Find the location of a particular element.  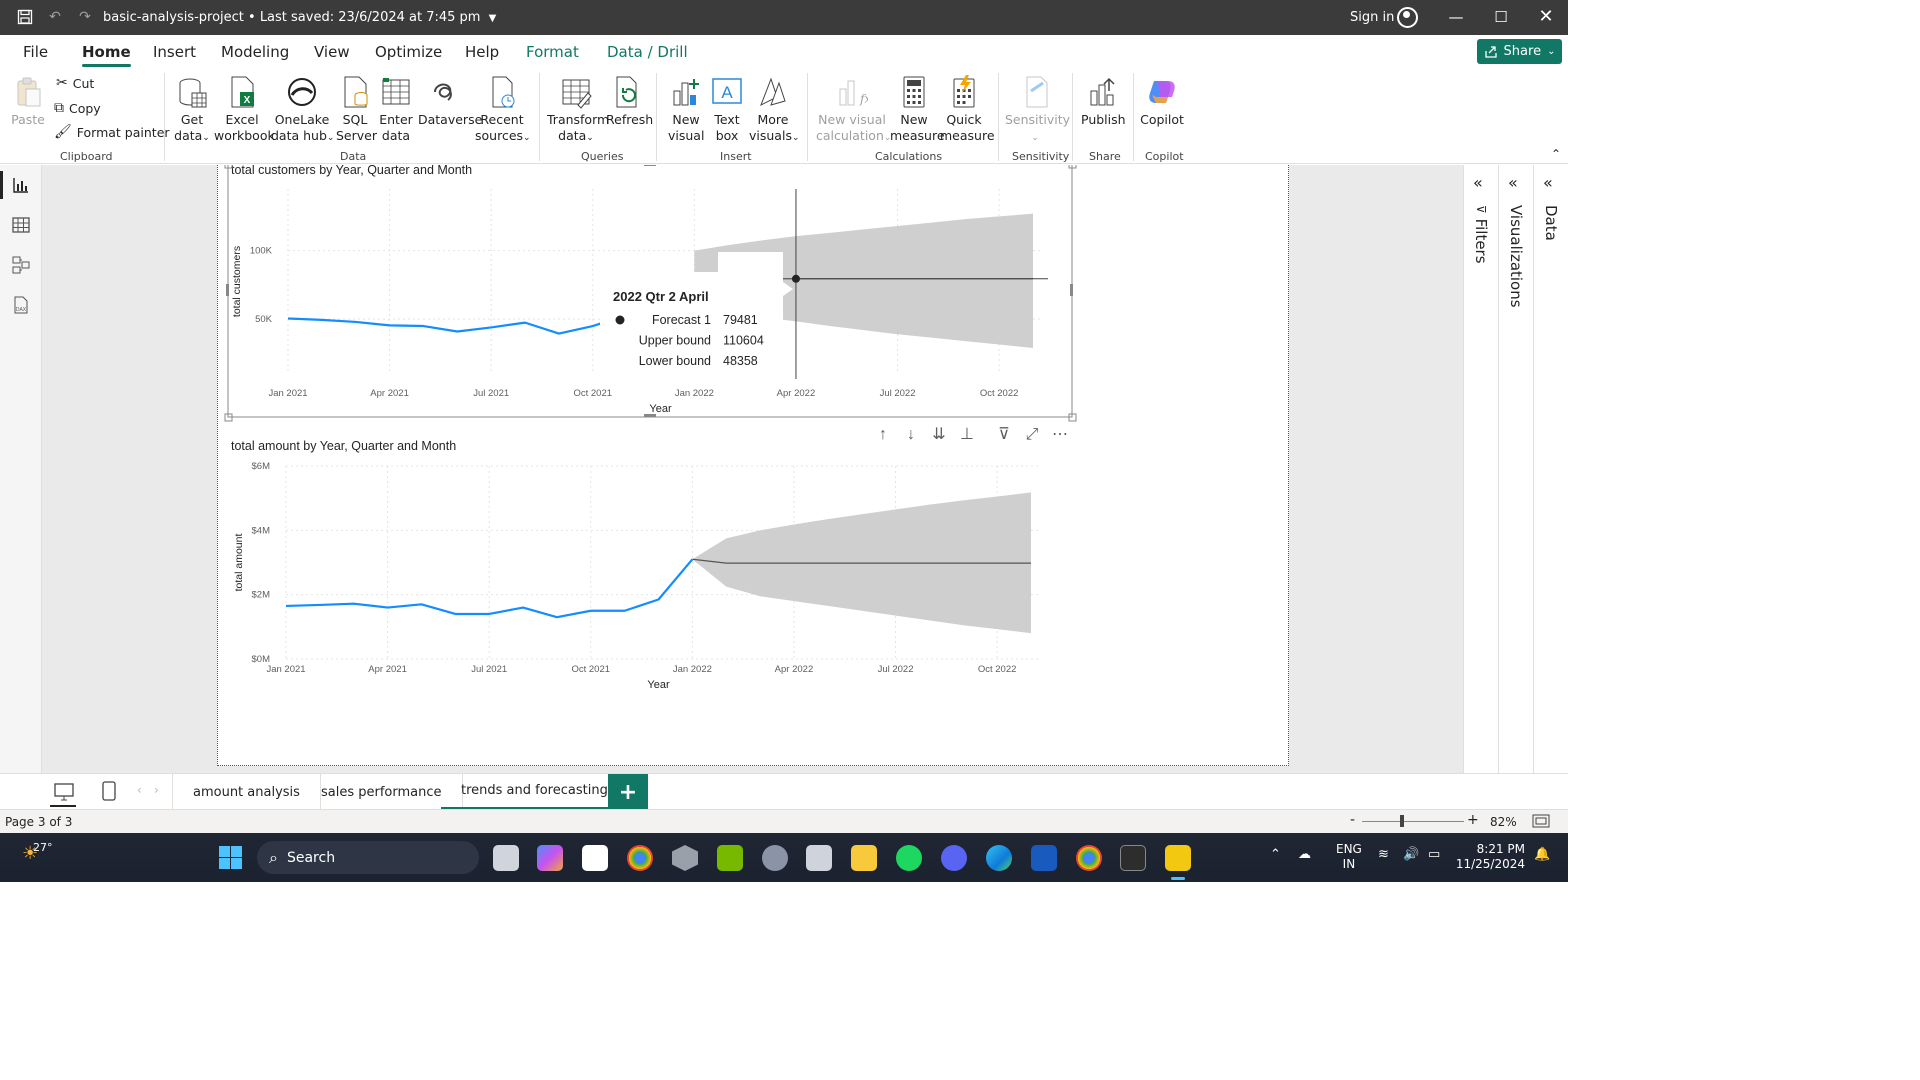

crosshair-point is located at coordinates (795, 278).